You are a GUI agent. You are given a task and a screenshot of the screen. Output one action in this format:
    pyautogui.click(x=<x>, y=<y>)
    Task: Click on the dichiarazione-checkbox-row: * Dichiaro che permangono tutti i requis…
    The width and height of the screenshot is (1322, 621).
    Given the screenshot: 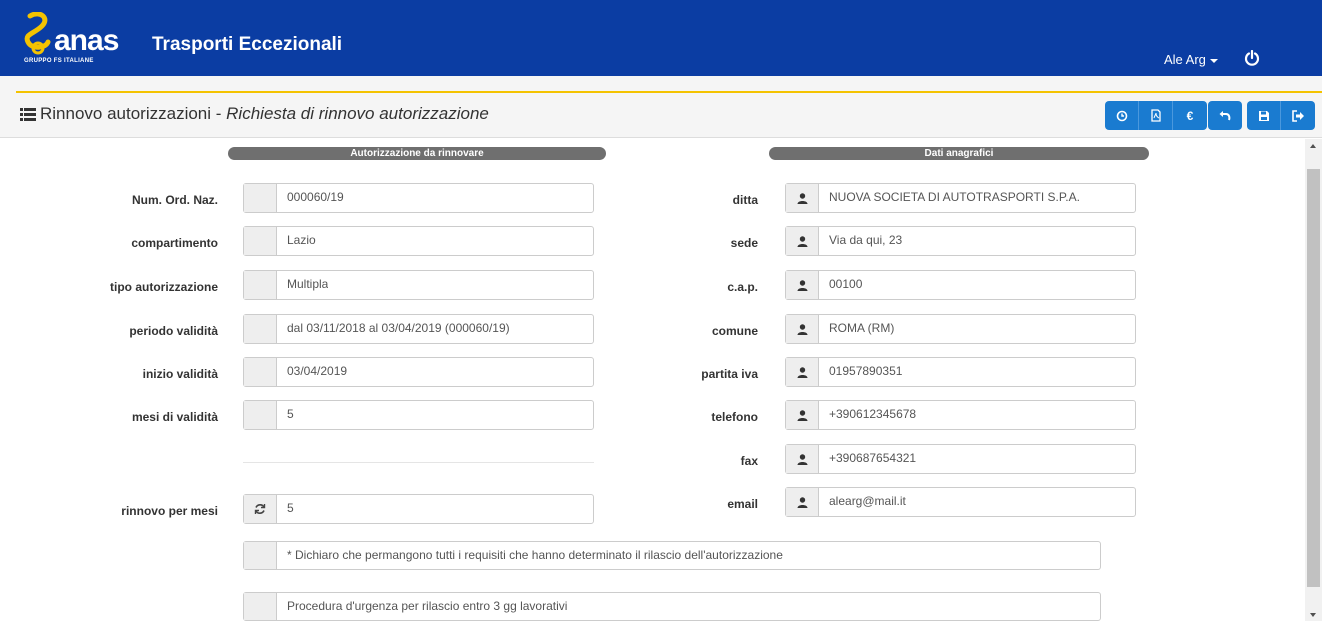 What is the action you would take?
    pyautogui.click(x=672, y=555)
    